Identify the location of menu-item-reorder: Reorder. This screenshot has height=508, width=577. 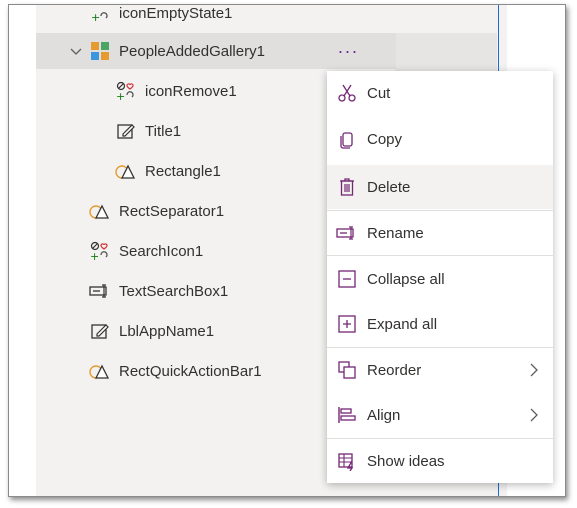
(440, 370).